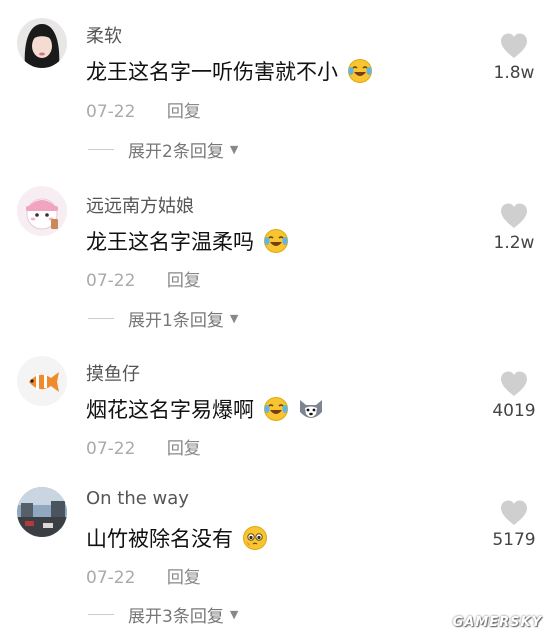 The image size is (550, 636). I want to click on comment-body: 烟花这名字易爆啊, so click(170, 410).